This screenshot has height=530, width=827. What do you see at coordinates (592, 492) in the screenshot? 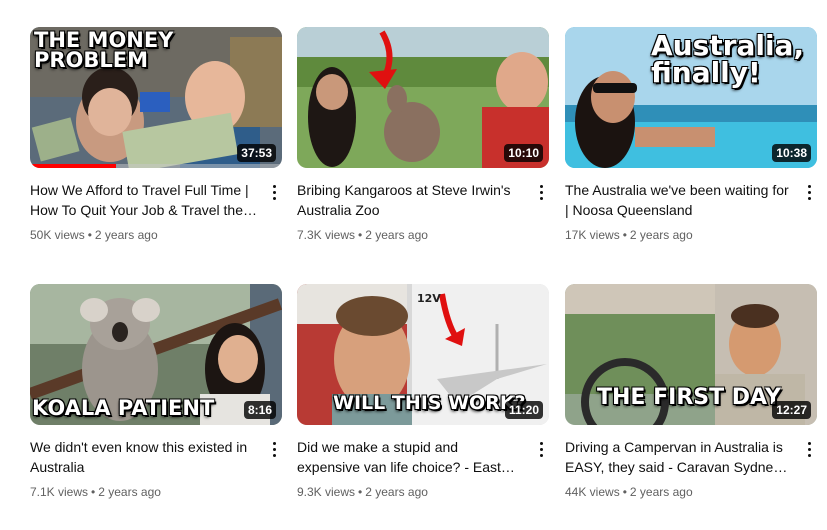
I see `view-count: 44K views` at bounding box center [592, 492].